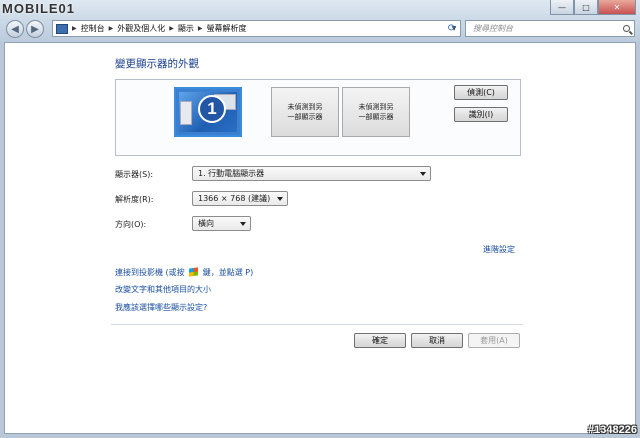  What do you see at coordinates (612, 430) in the screenshot?
I see `watermark-id: #1348226` at bounding box center [612, 430].